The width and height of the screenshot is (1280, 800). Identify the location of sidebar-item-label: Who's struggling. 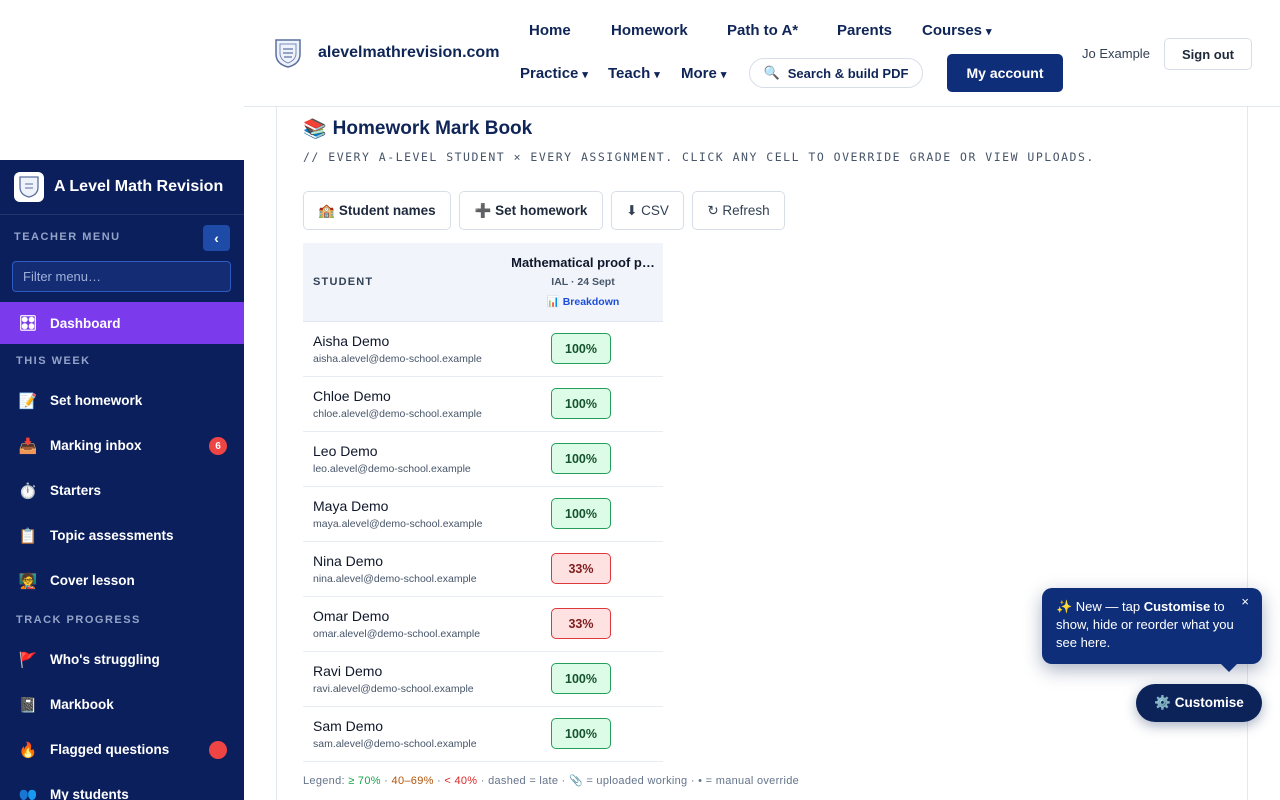
(105, 659).